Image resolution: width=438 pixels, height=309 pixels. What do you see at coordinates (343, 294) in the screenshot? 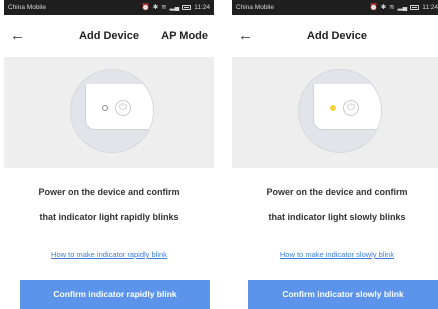
I see `confirm-button: Confirm indicator slowly blink` at bounding box center [343, 294].